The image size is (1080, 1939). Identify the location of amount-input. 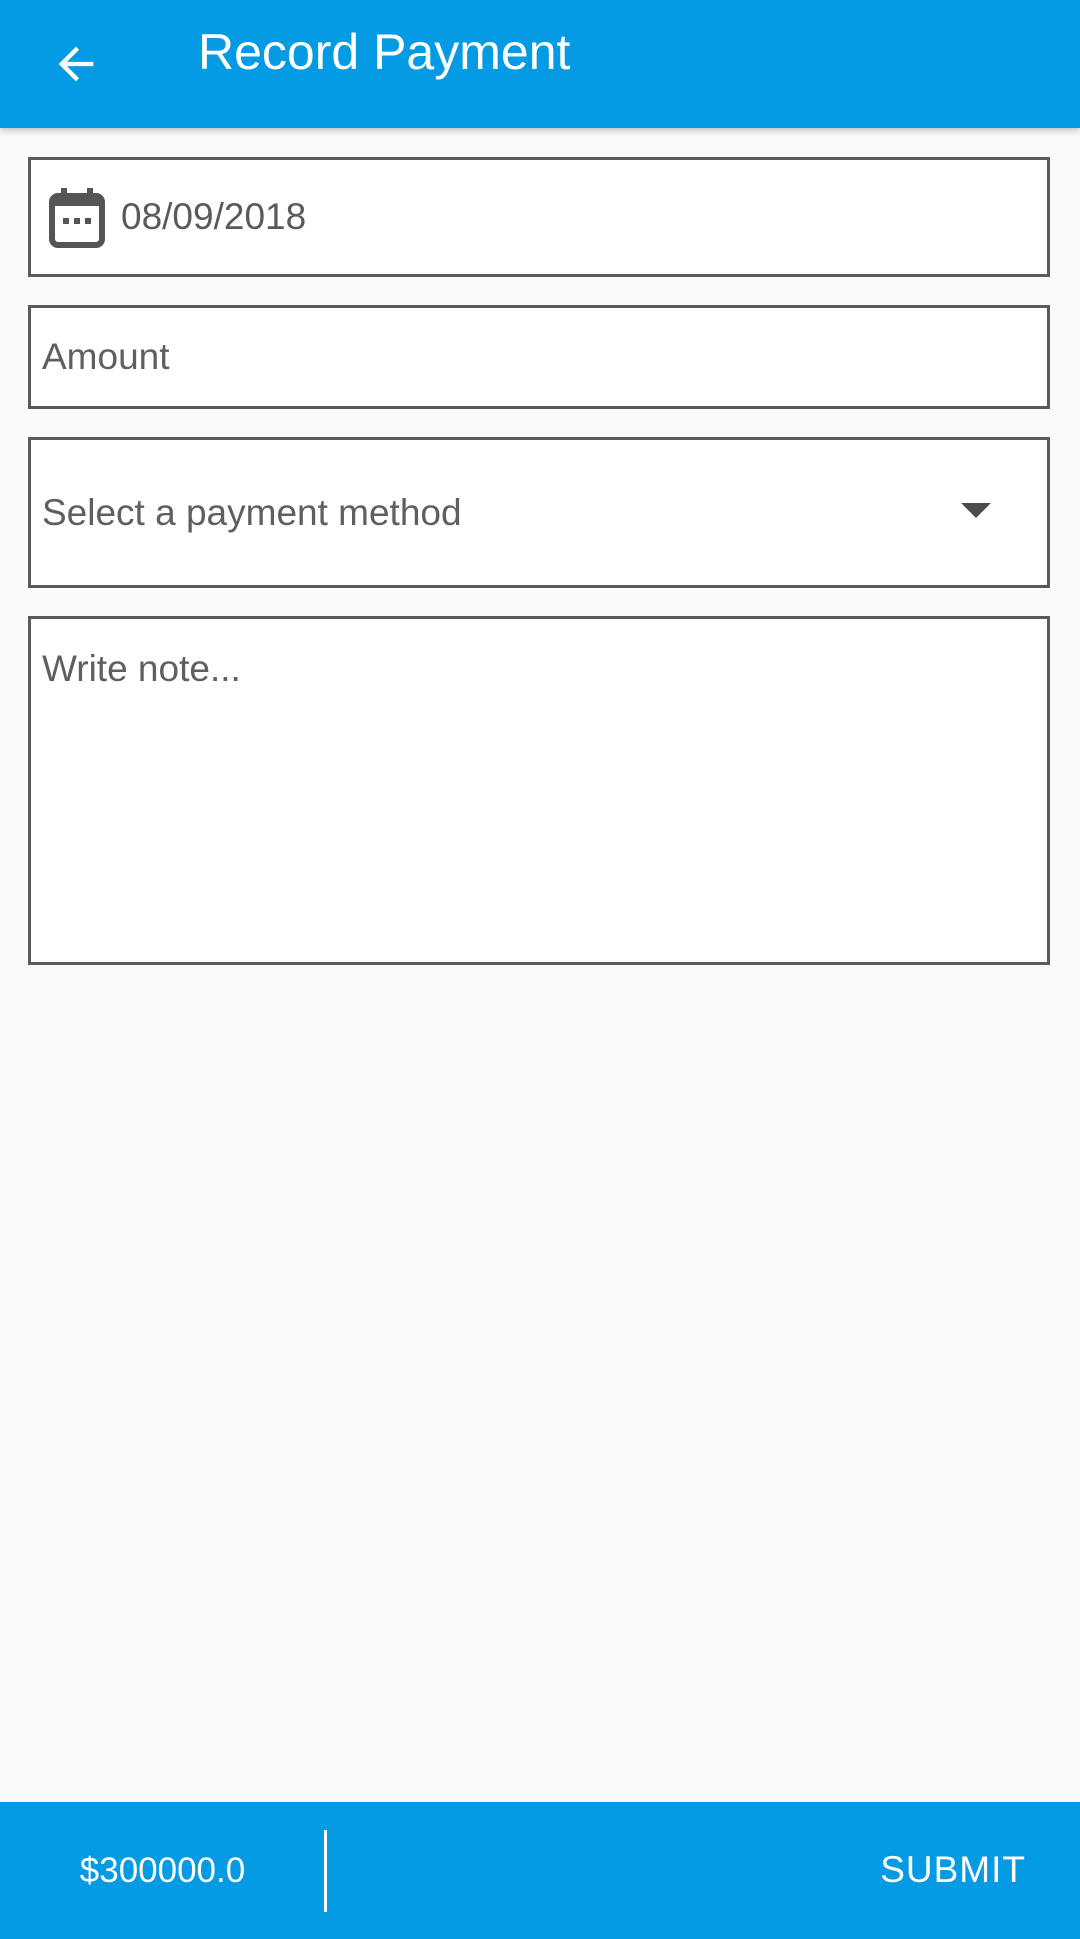
(539, 357).